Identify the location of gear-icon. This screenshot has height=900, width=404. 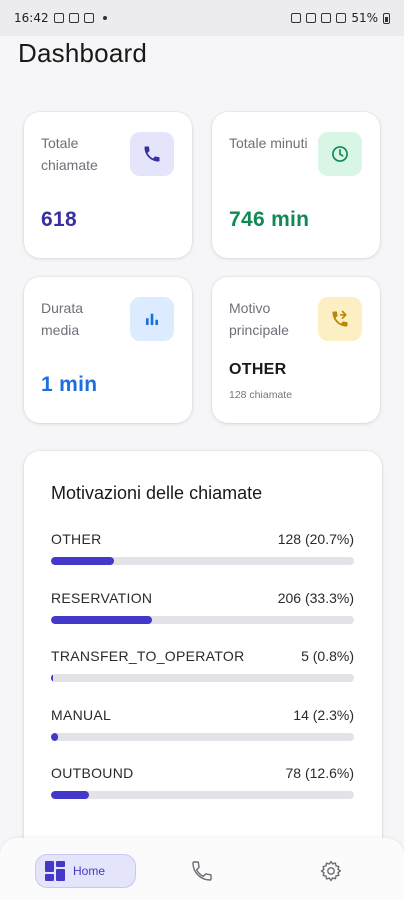
(331, 871).